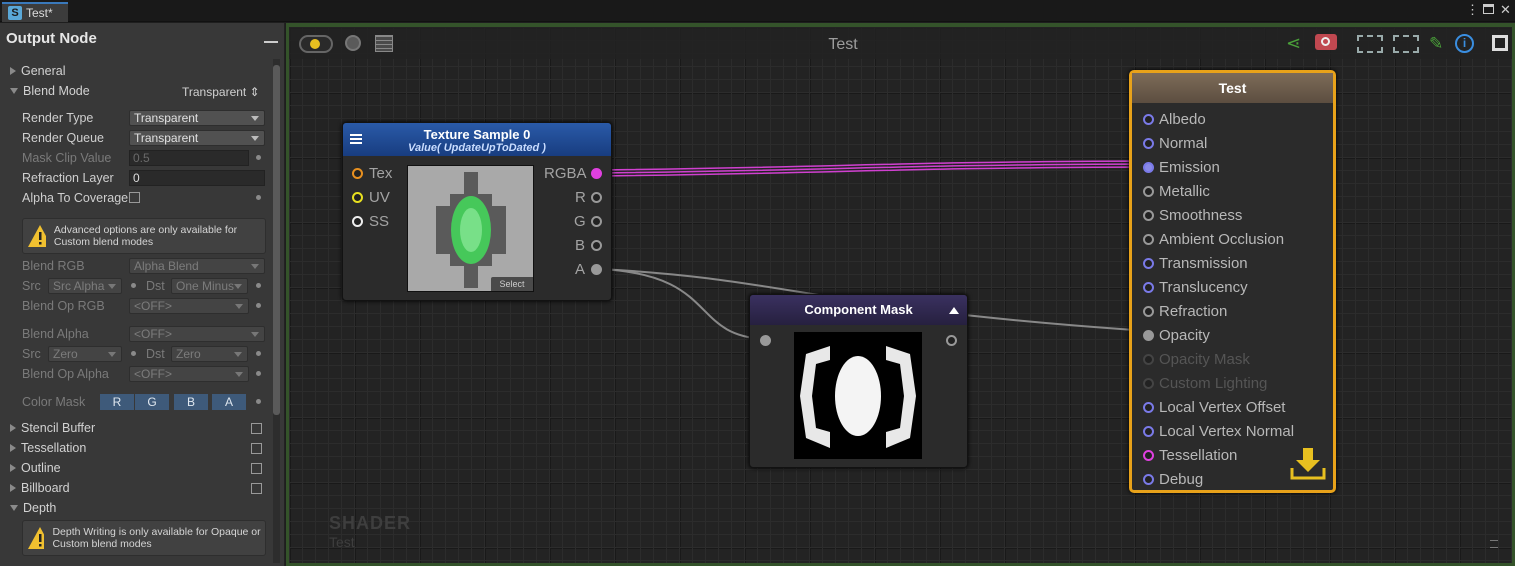 Image resolution: width=1515 pixels, height=566 pixels. Describe the element at coordinates (1505, 10) in the screenshot. I see `close-icon: ✕` at that location.